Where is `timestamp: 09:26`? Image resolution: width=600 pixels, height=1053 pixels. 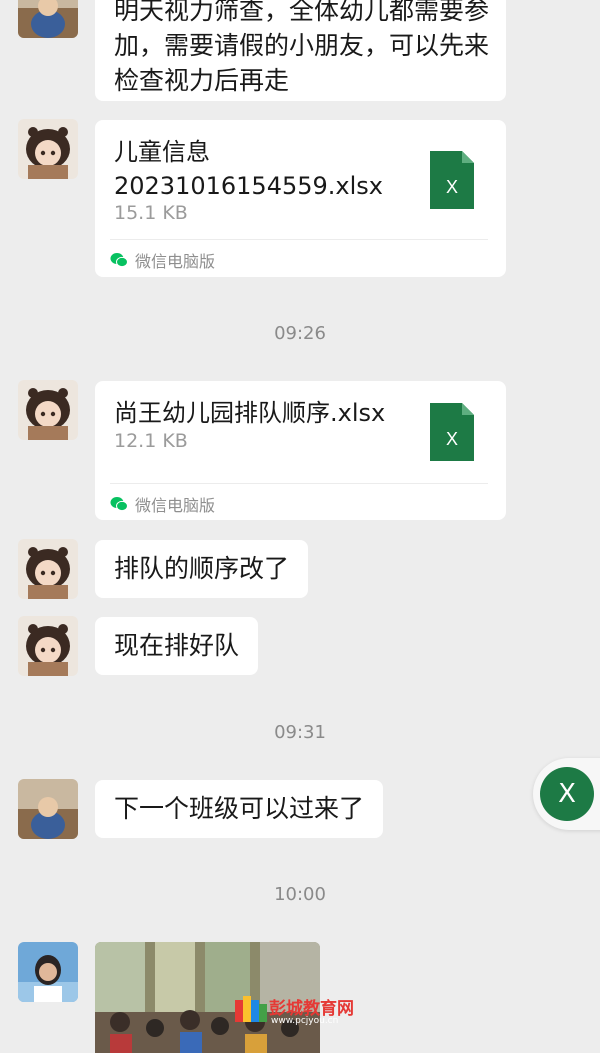
timestamp: 09:26 is located at coordinates (300, 333).